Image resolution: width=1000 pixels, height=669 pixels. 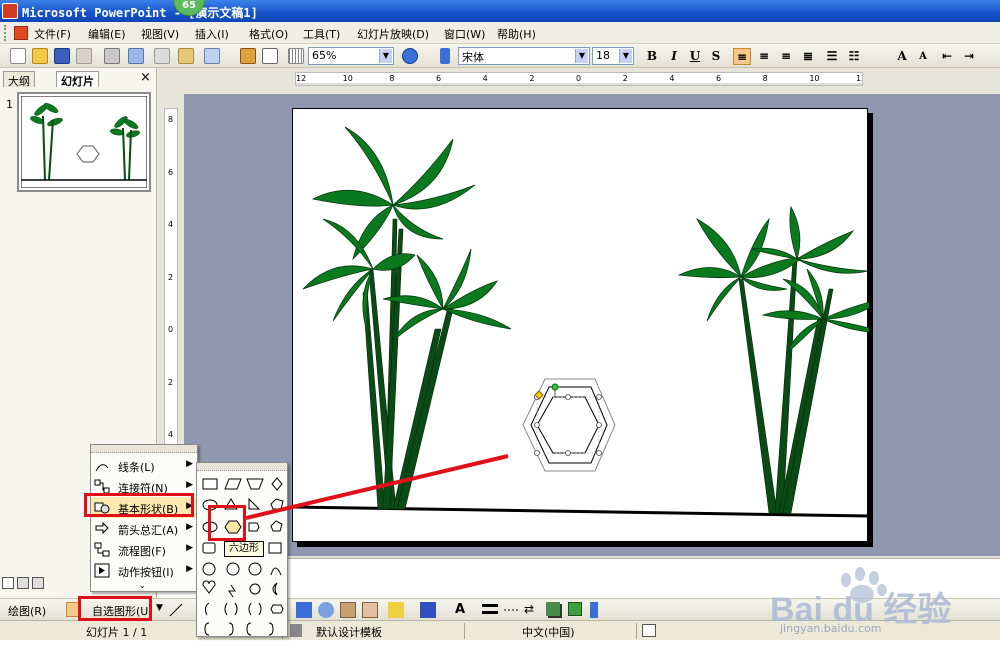 What do you see at coordinates (808, 56) in the screenshot?
I see `distributed-align-icon: ≣` at bounding box center [808, 56].